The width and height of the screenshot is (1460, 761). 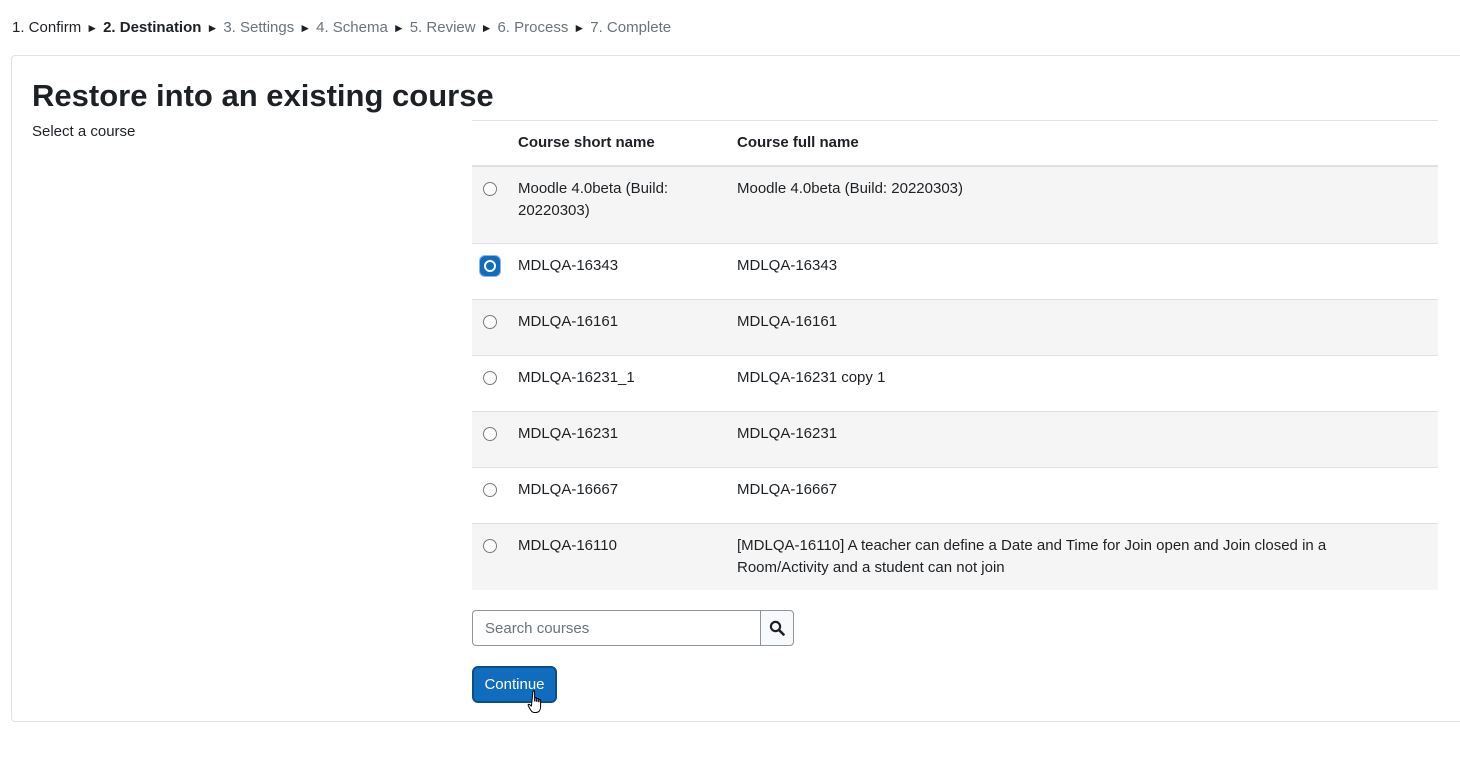 I want to click on header-short-name: Course short name, so click(x=617, y=143).